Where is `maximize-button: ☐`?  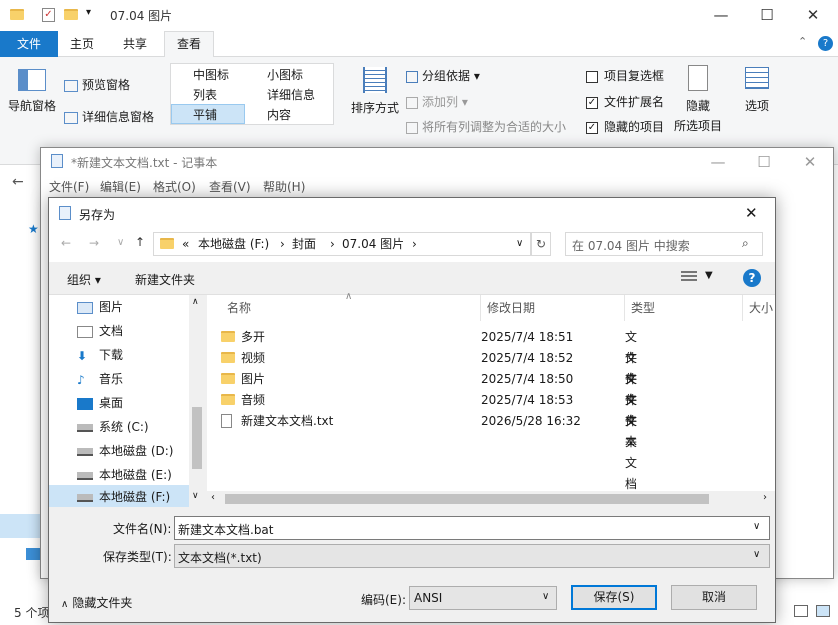 maximize-button: ☐ is located at coordinates (767, 15).